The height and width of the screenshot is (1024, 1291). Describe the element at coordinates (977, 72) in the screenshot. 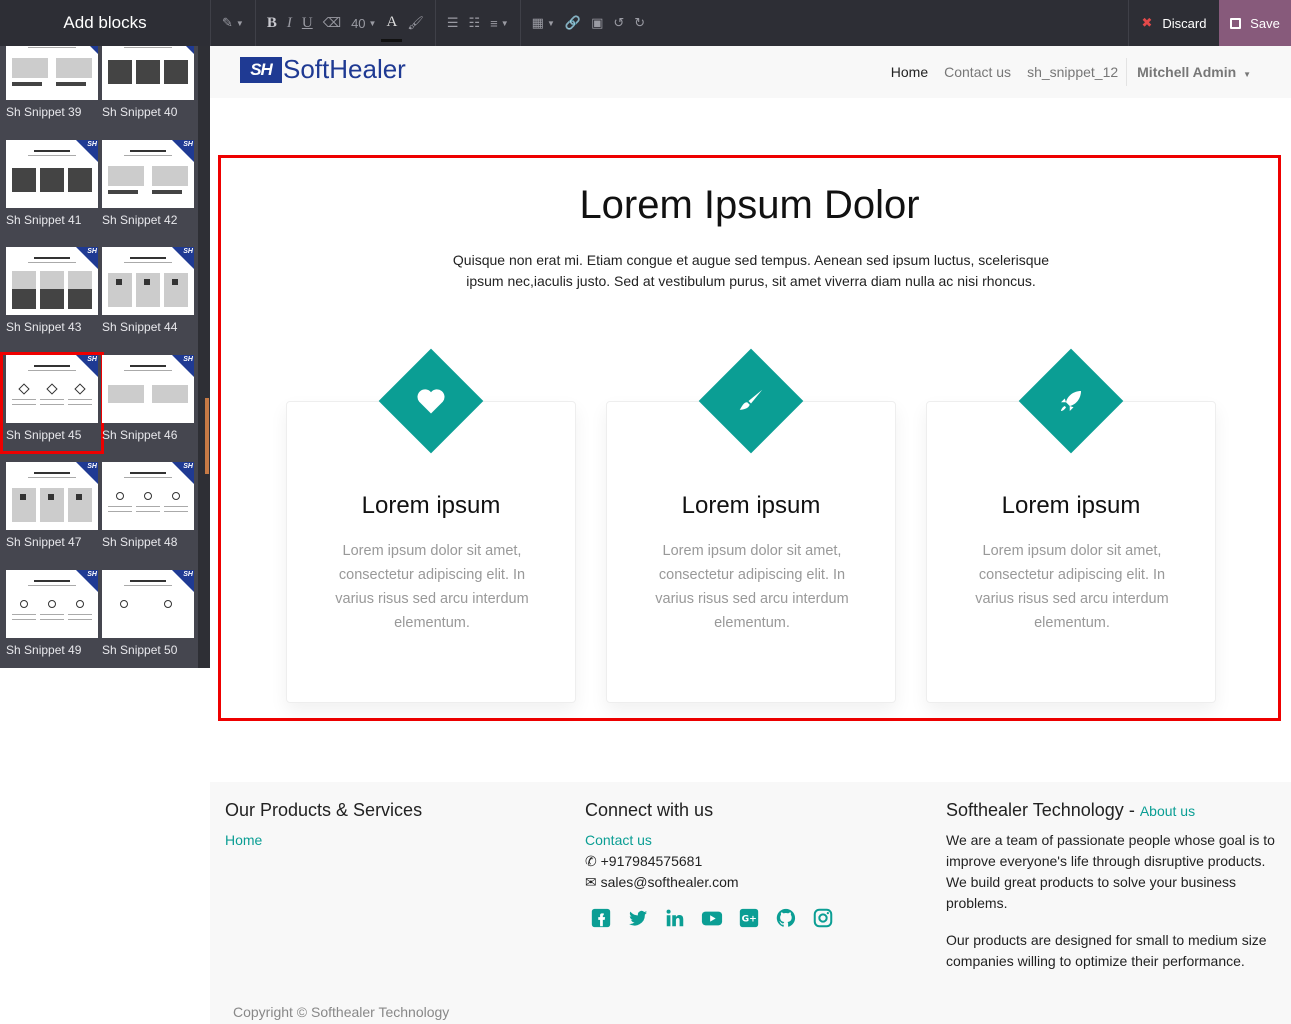

I see `nav-contact-us: Contact us` at that location.